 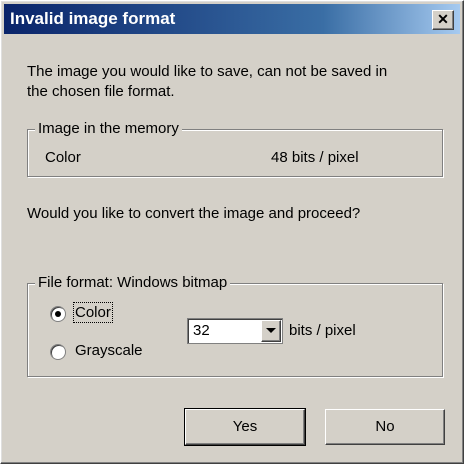 What do you see at coordinates (235, 331) in the screenshot?
I see `bits-per-pixel-select: 32` at bounding box center [235, 331].